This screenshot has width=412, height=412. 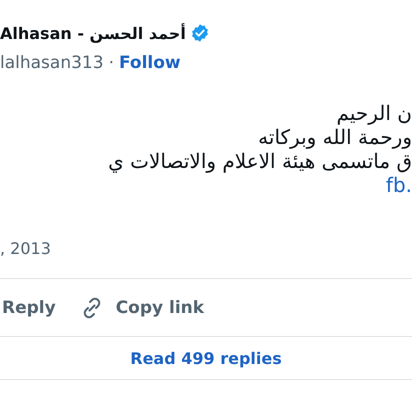 What do you see at coordinates (399, 185) in the screenshot?
I see `tweet-link: fb.` at bounding box center [399, 185].